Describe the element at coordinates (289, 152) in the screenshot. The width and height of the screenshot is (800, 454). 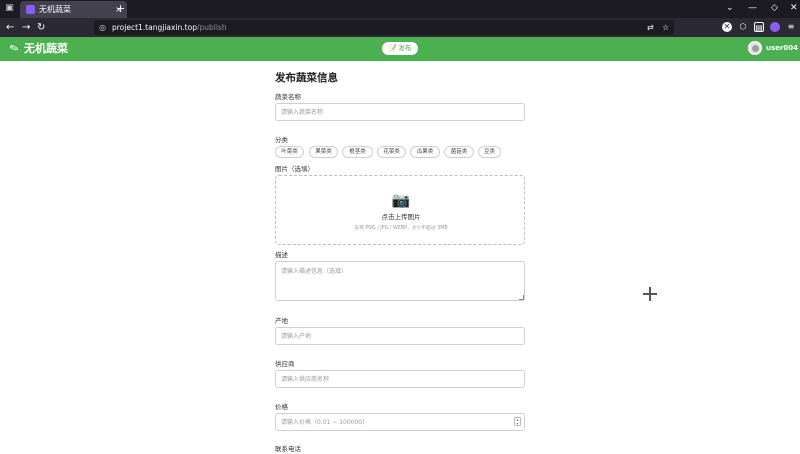
I see `category-chip-leafy: 叶菜类` at that location.